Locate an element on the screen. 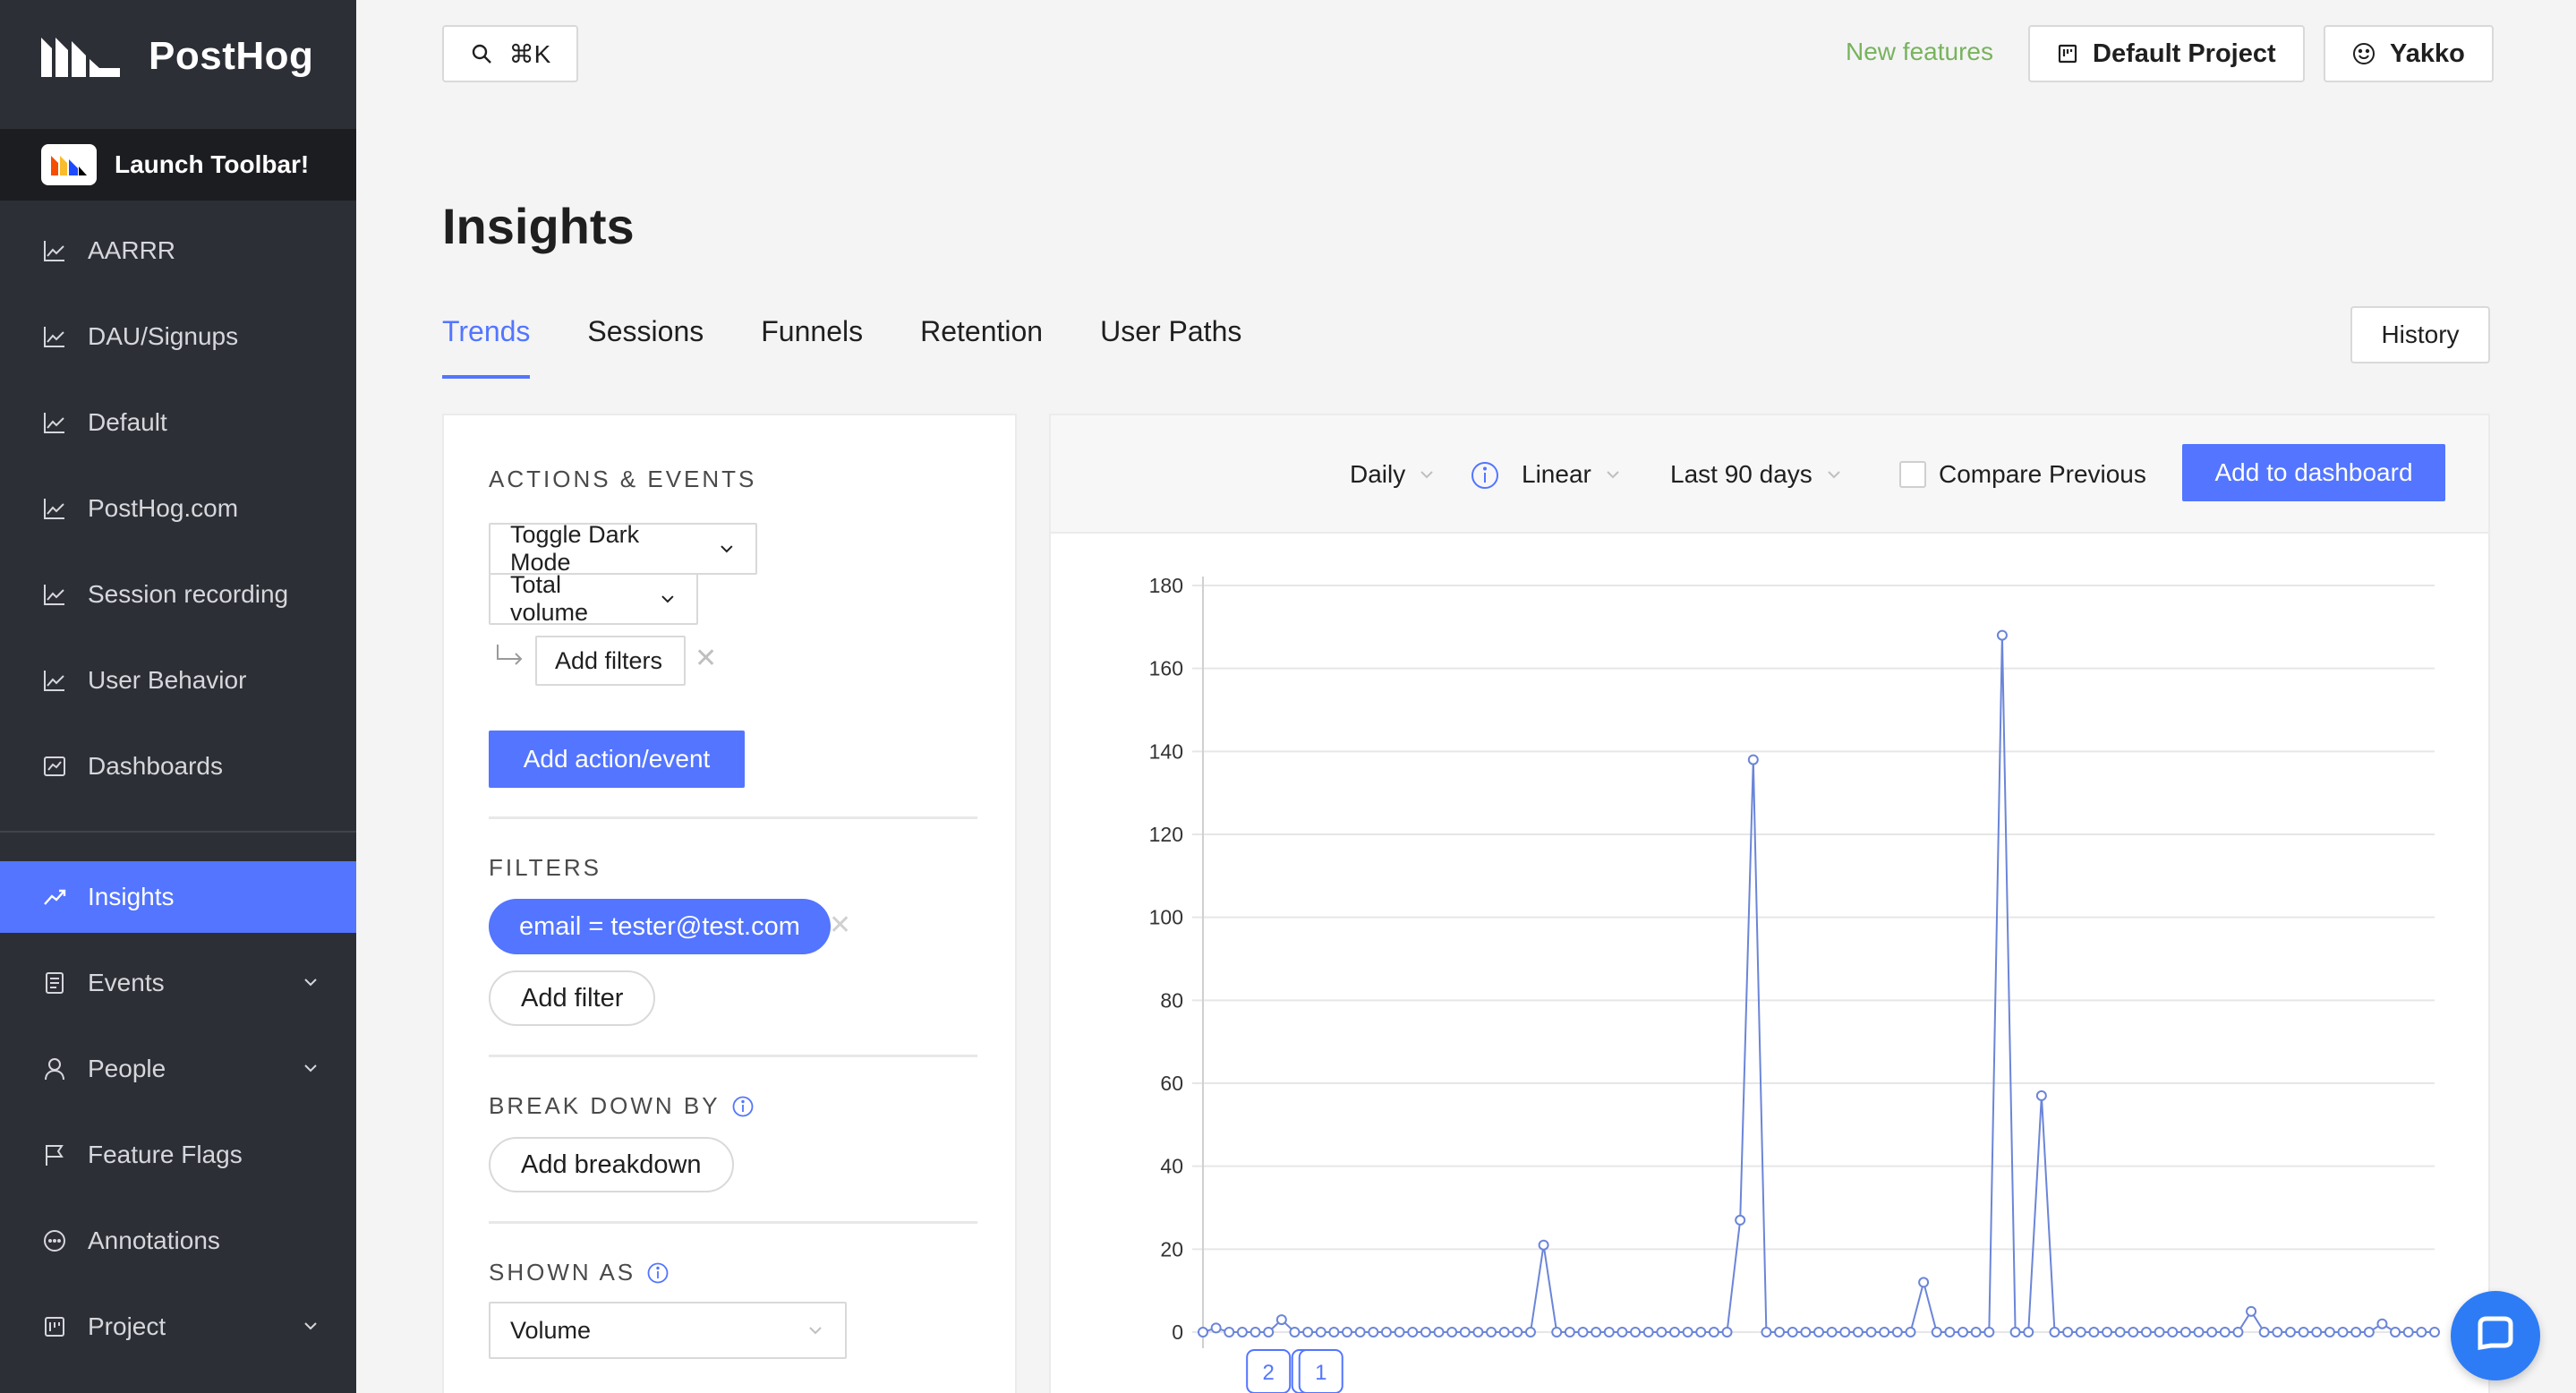 Image resolution: width=2576 pixels, height=1393 pixels. annotation-marker: 1 is located at coordinates (1317, 1371).